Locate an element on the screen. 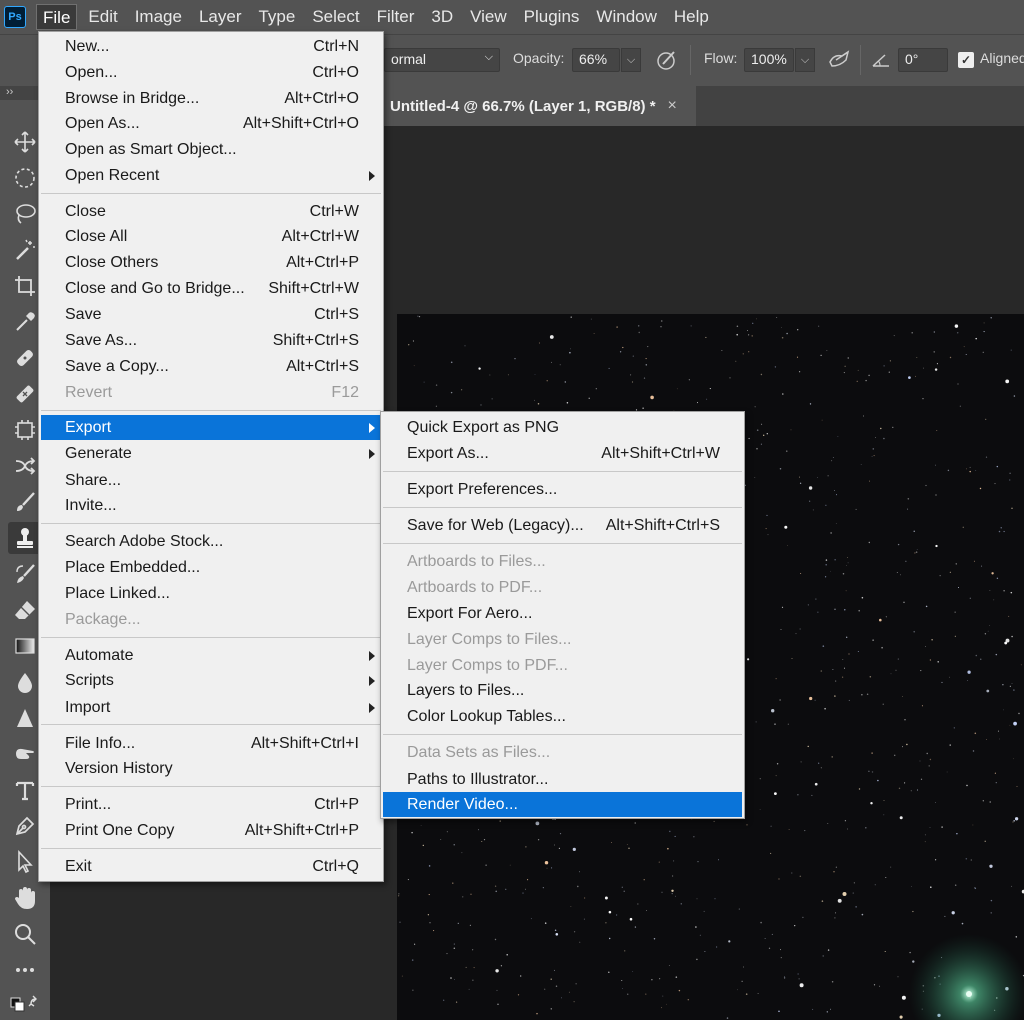  menu-item-import: Import is located at coordinates (211, 707).